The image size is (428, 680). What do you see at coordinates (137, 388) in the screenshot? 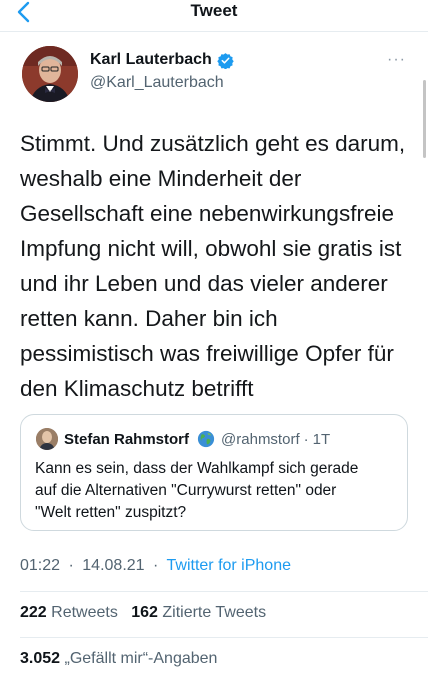
I see `tweet-line: den Klimaschutz betrifft` at bounding box center [137, 388].